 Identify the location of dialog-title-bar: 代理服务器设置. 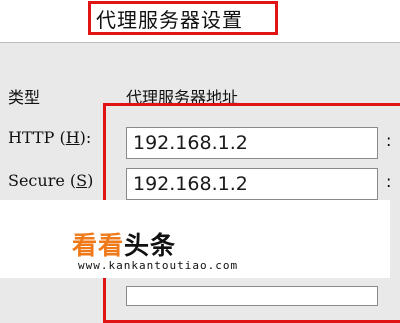
(200, 21).